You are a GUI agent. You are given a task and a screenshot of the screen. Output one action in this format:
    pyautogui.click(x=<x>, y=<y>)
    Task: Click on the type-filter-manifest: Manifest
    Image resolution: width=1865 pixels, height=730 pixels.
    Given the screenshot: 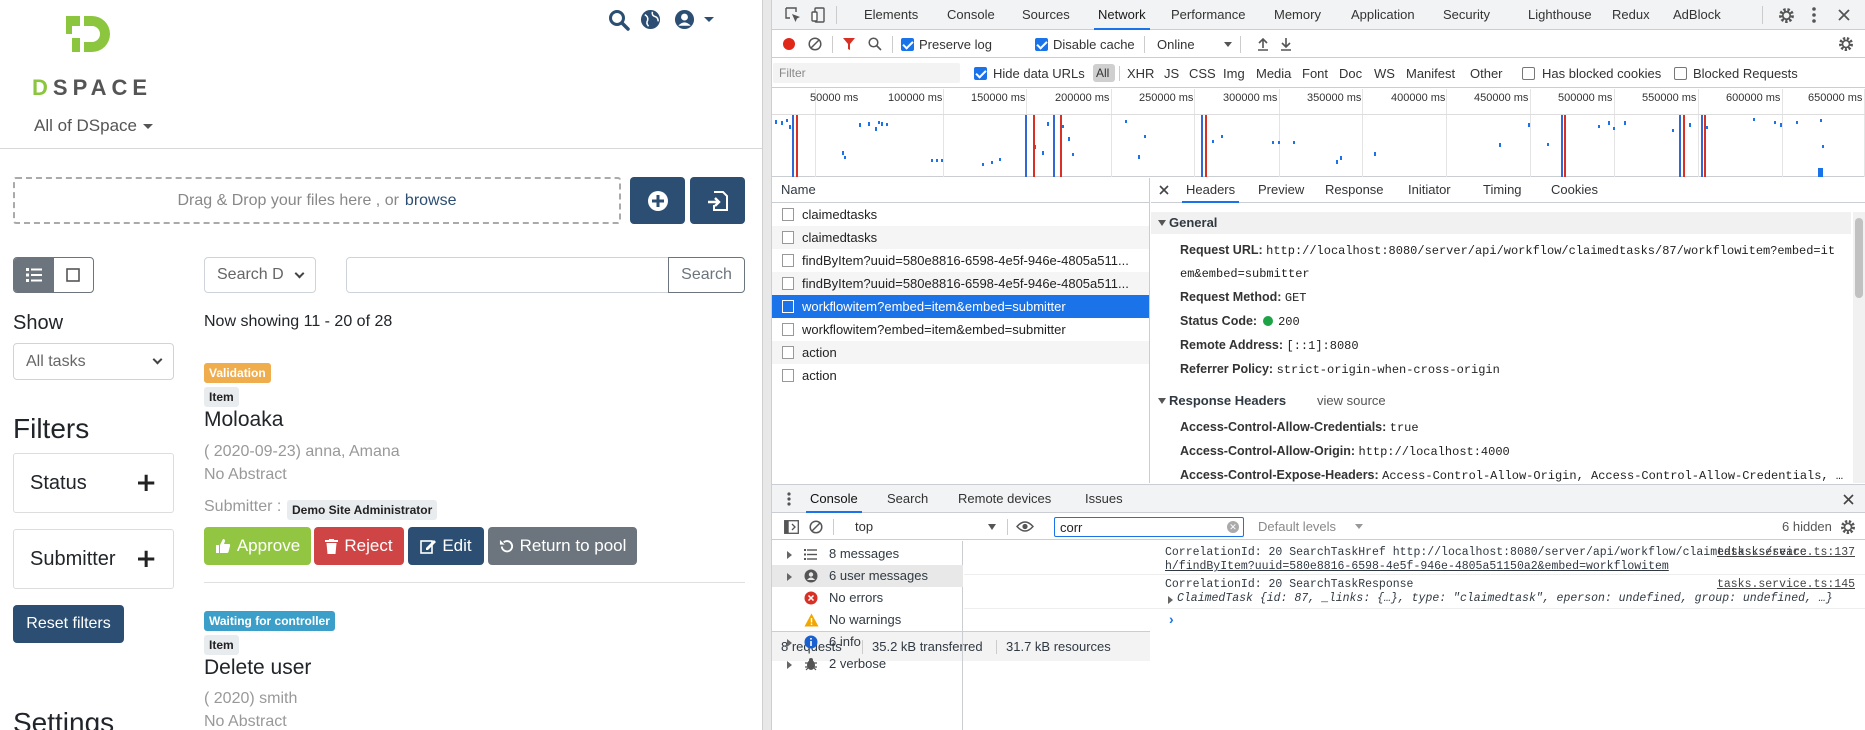 What is the action you would take?
    pyautogui.click(x=1430, y=73)
    